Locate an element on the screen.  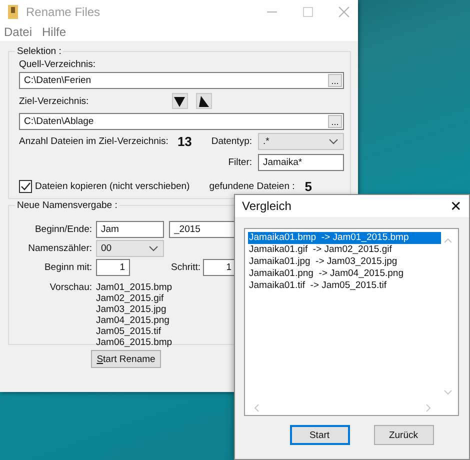
dialog-button: Zurück is located at coordinates (404, 435).